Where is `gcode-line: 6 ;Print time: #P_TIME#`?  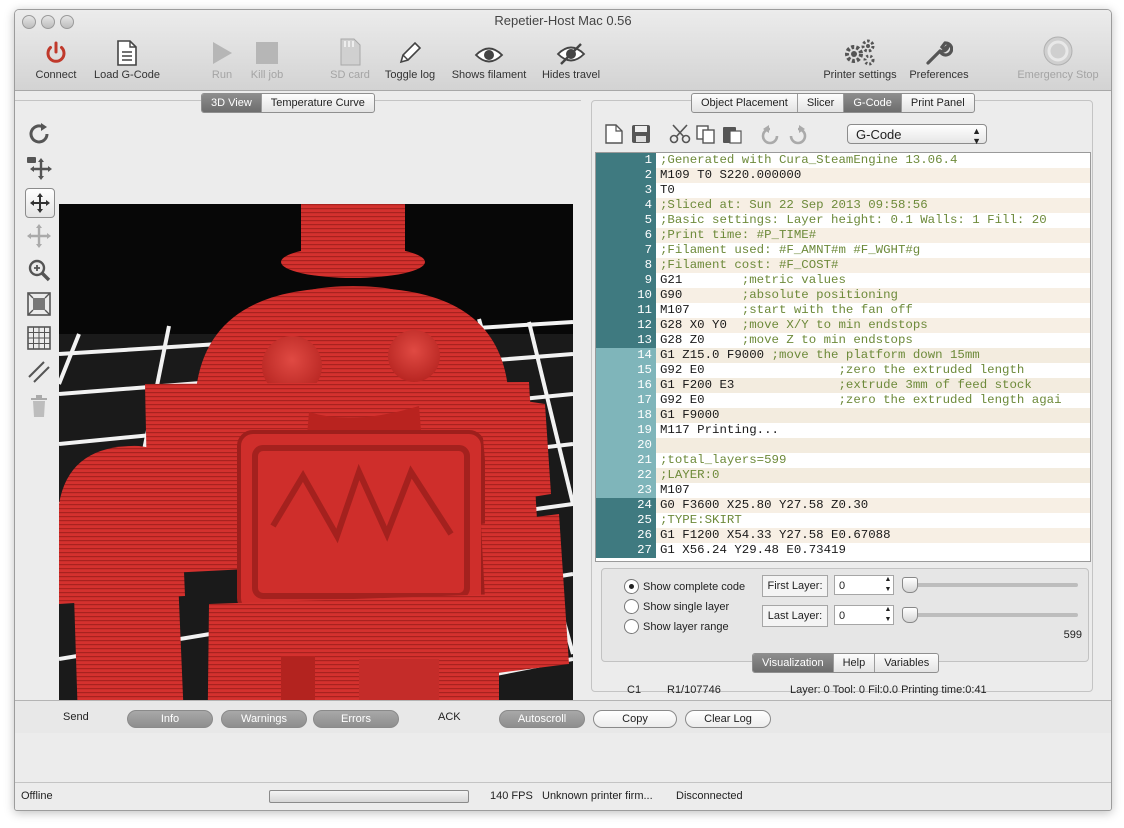 gcode-line: 6 ;Print time: #P_TIME# is located at coordinates (843, 235).